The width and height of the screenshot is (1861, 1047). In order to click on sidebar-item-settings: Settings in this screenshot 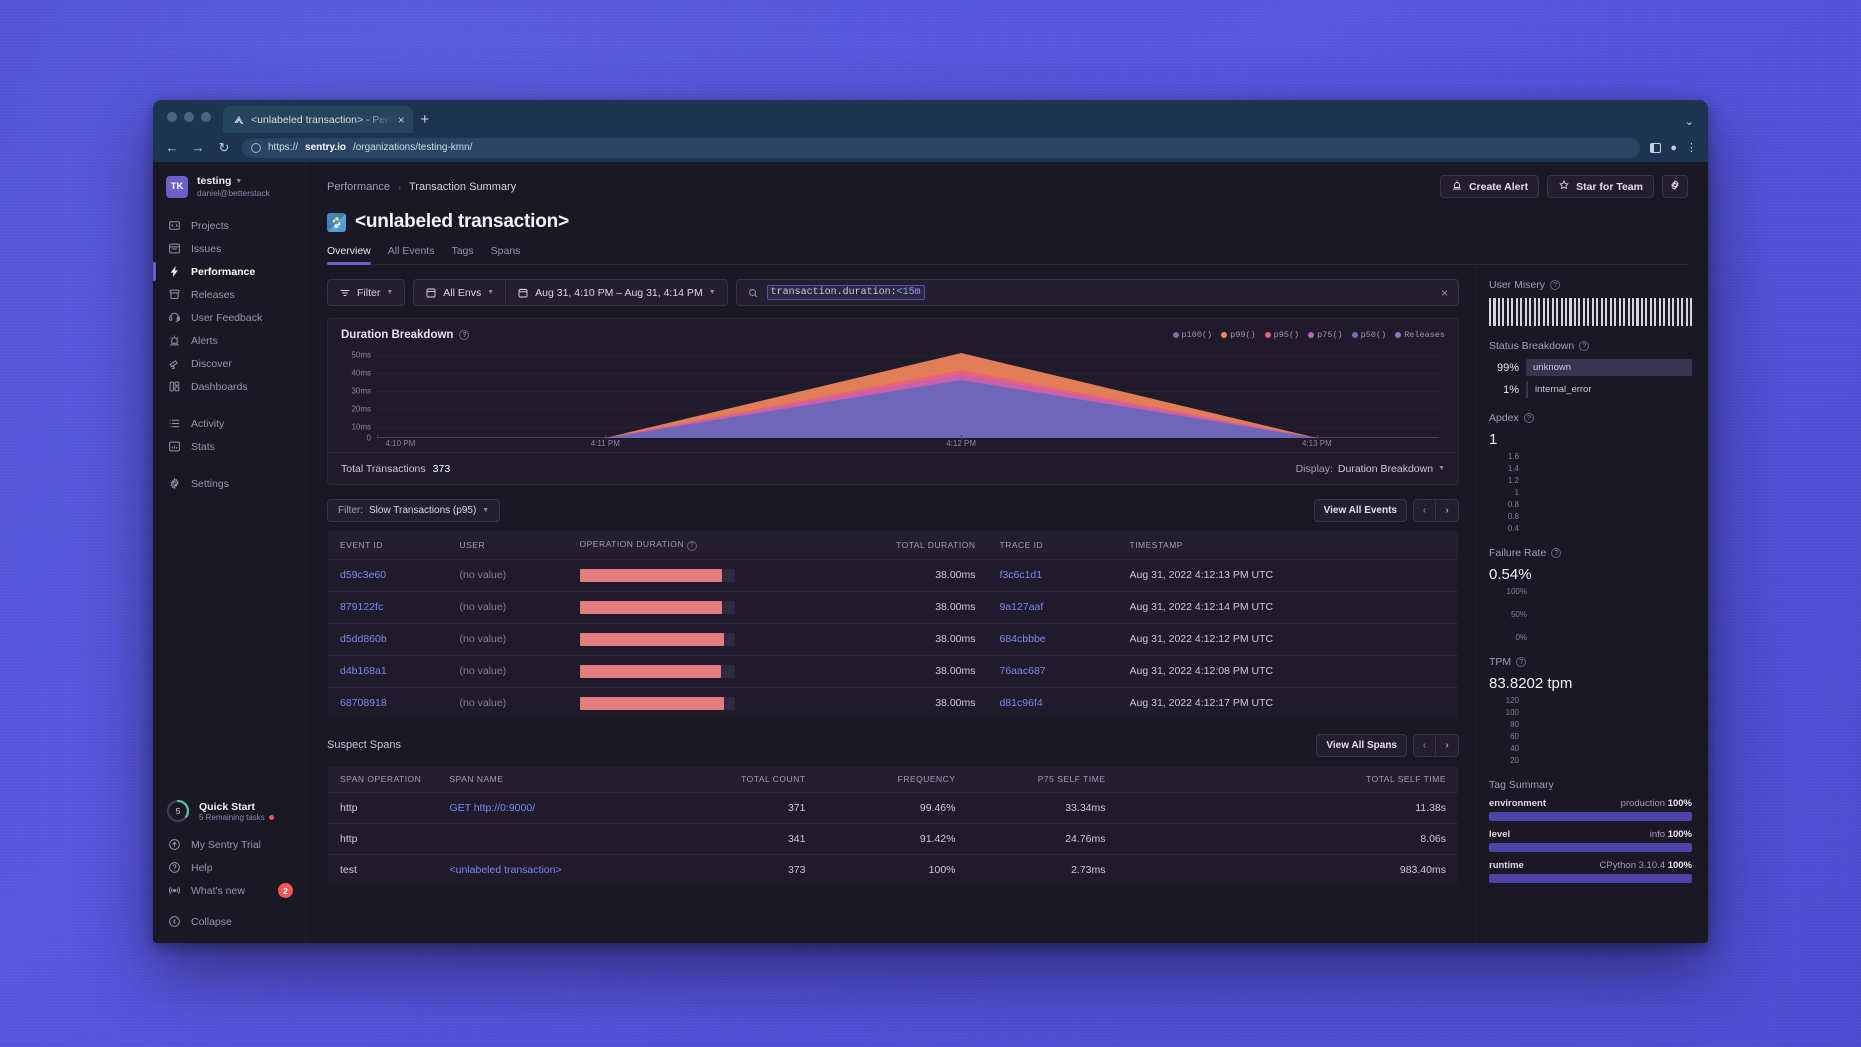, I will do `click(229, 483)`.